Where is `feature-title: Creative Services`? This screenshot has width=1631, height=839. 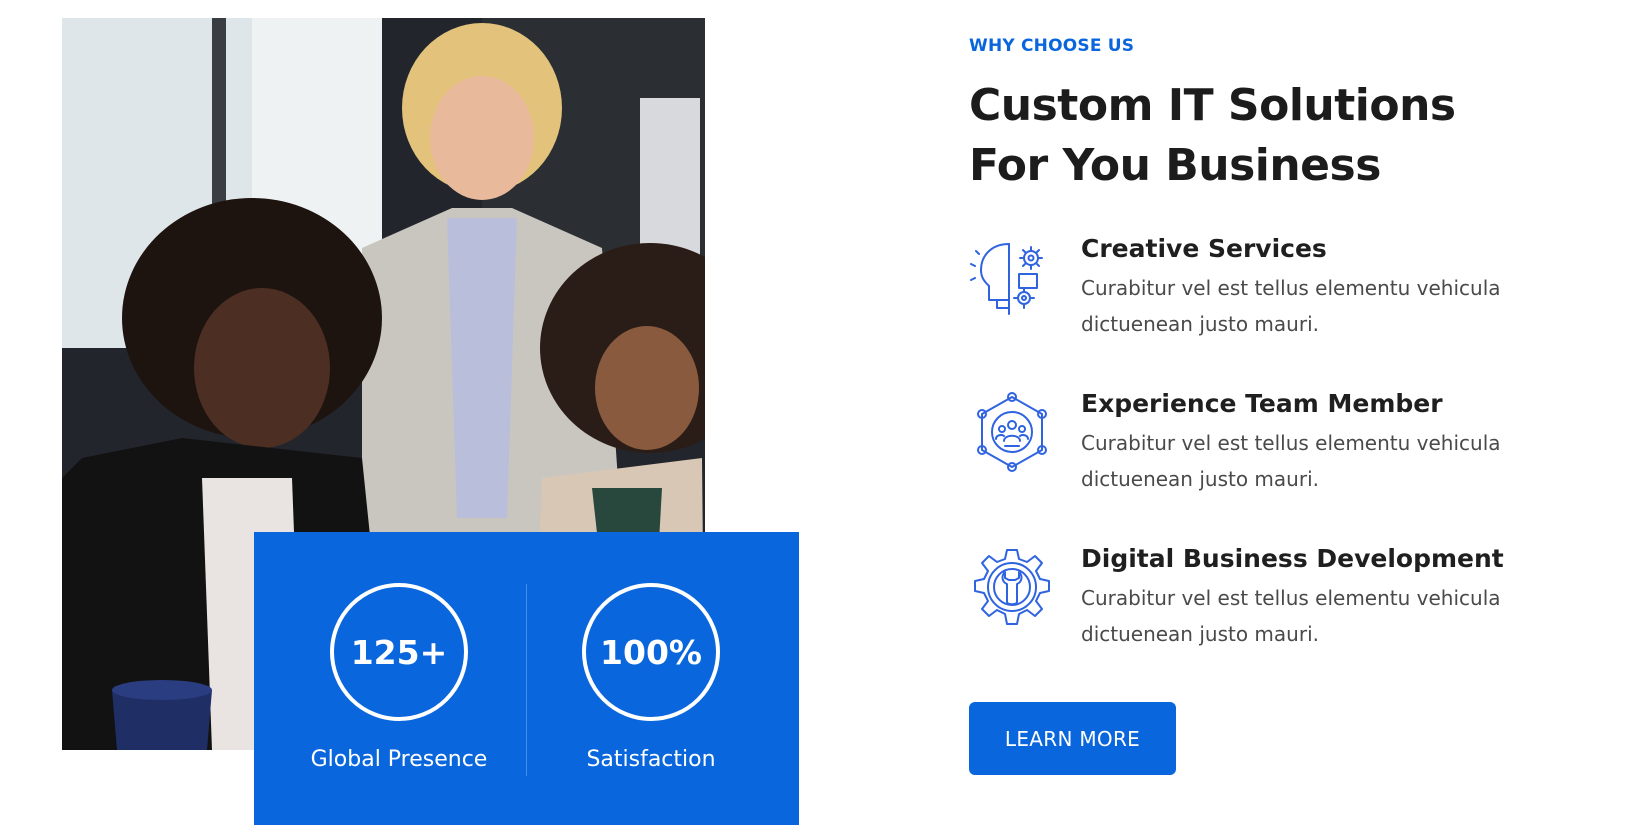
feature-title: Creative Services is located at coordinates (1204, 248).